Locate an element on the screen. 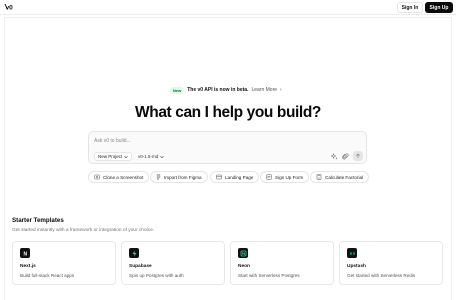  svg-text: N is located at coordinates (25, 254).